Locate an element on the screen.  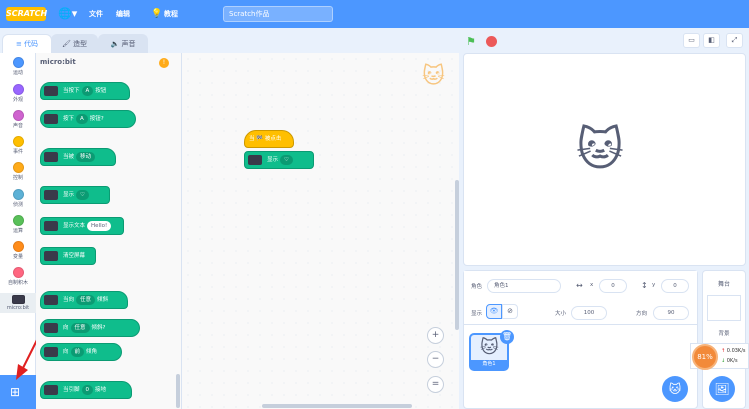
delete-sprite-icon: 🗑 is located at coordinates (507, 337).